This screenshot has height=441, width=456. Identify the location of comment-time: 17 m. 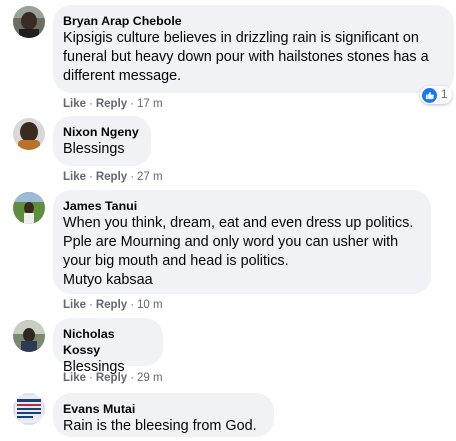
(150, 104).